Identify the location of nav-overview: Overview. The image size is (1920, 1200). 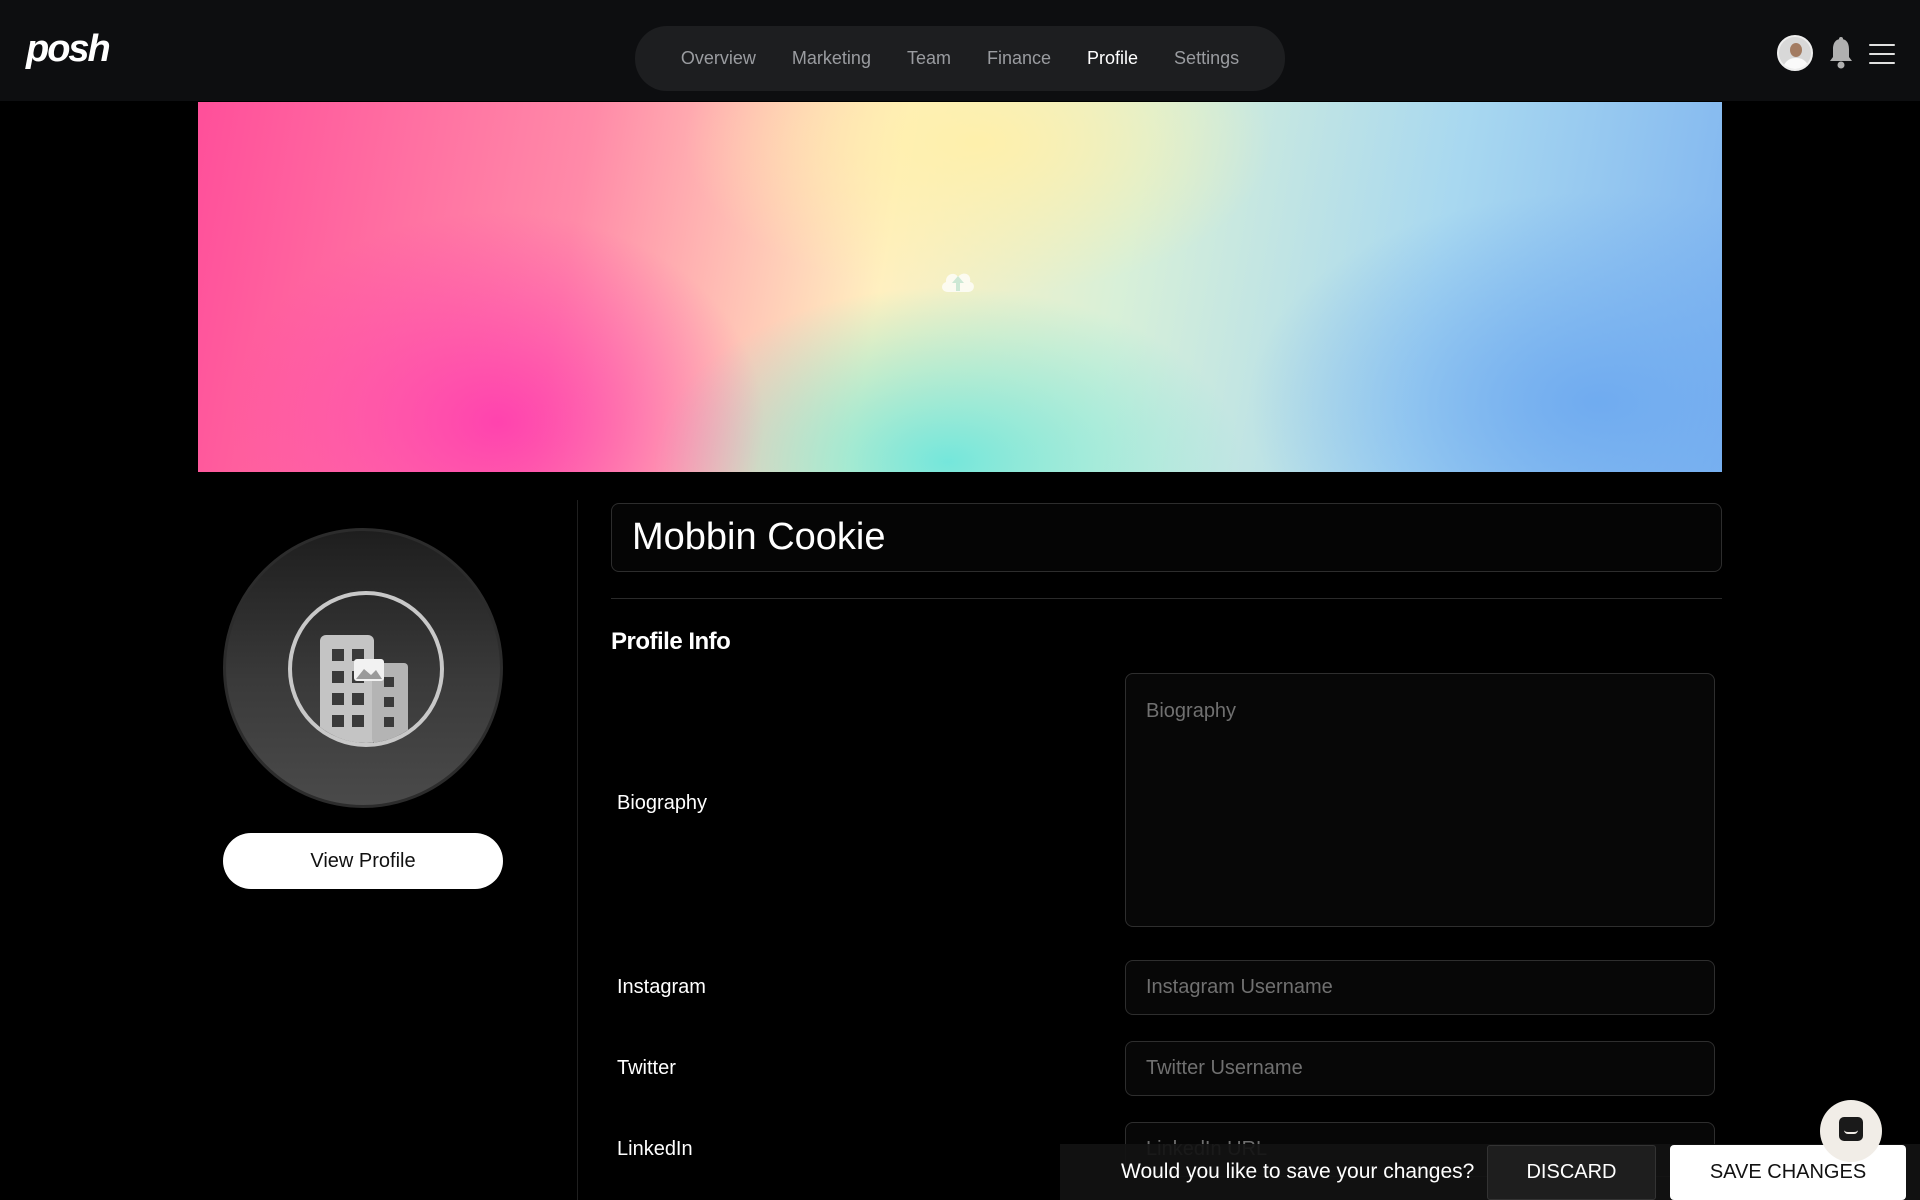
(718, 58).